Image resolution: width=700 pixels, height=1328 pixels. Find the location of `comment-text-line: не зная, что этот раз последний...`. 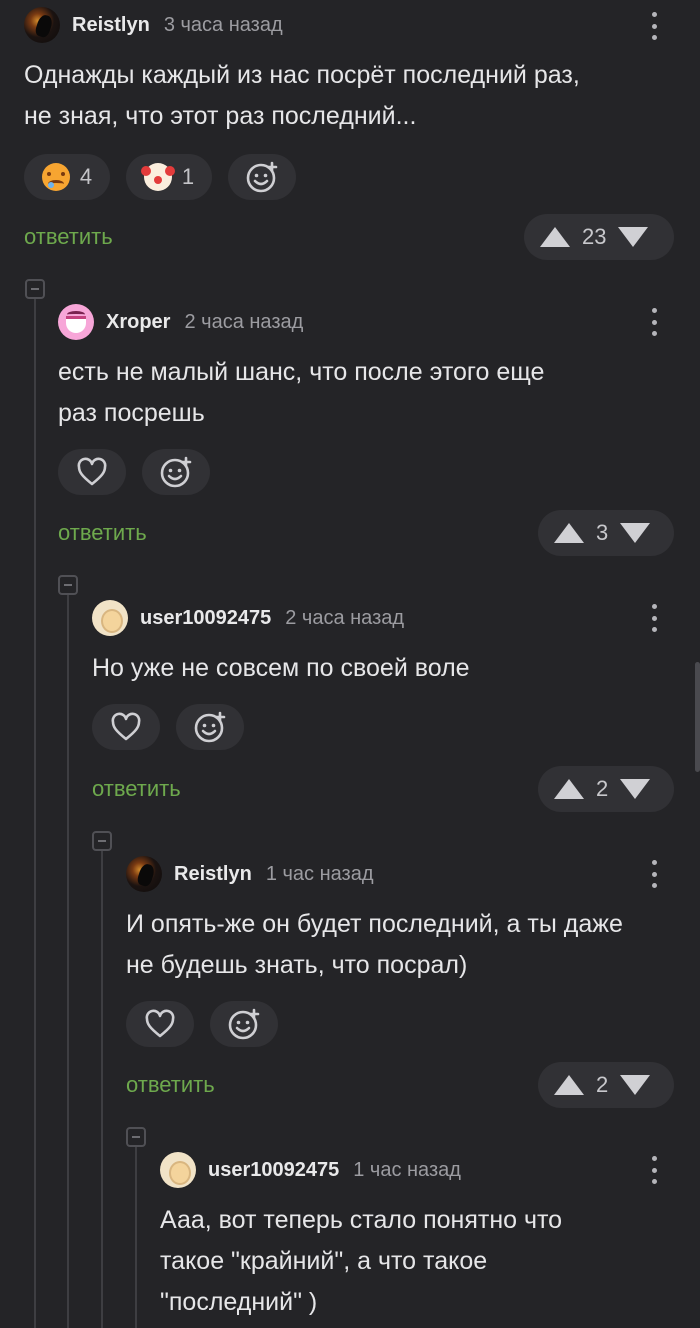

comment-text-line: не зная, что этот раз последний... is located at coordinates (220, 116).